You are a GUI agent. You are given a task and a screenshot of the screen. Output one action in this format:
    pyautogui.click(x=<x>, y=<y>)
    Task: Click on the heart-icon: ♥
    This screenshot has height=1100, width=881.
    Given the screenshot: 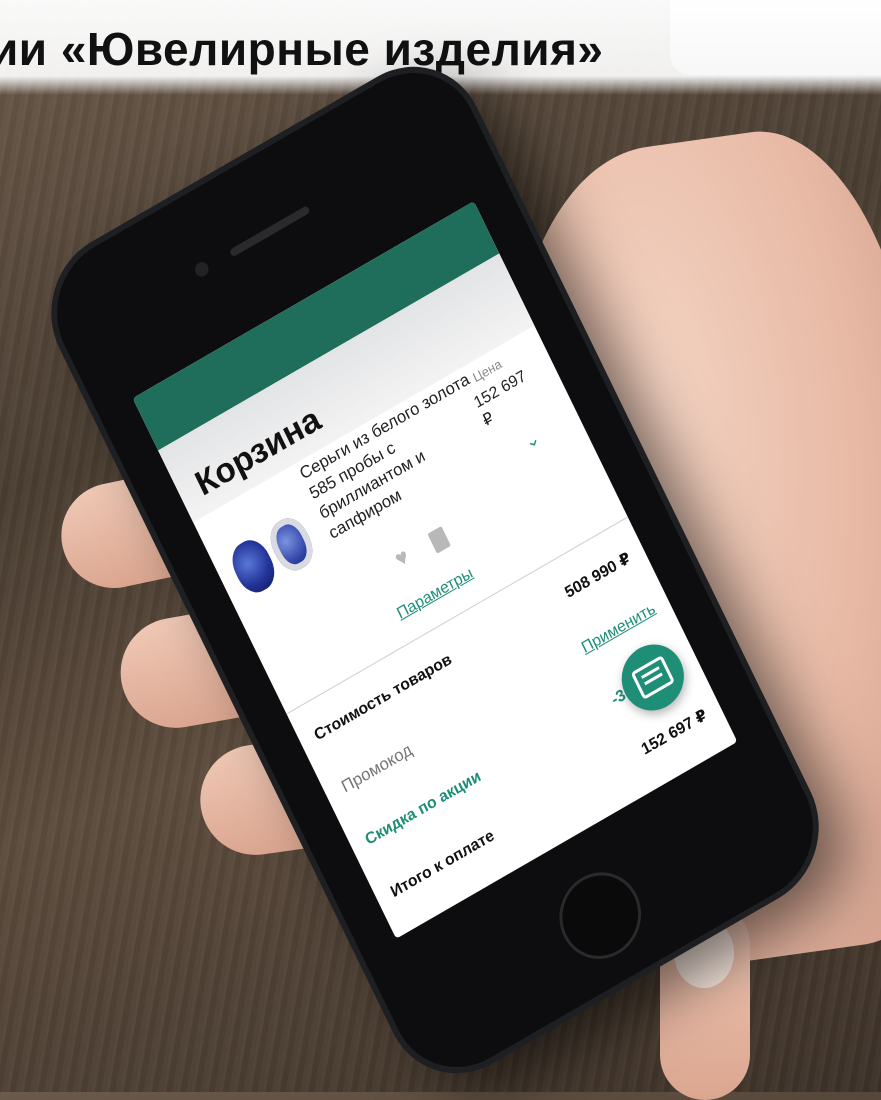 What is the action you would take?
    pyautogui.click(x=405, y=555)
    